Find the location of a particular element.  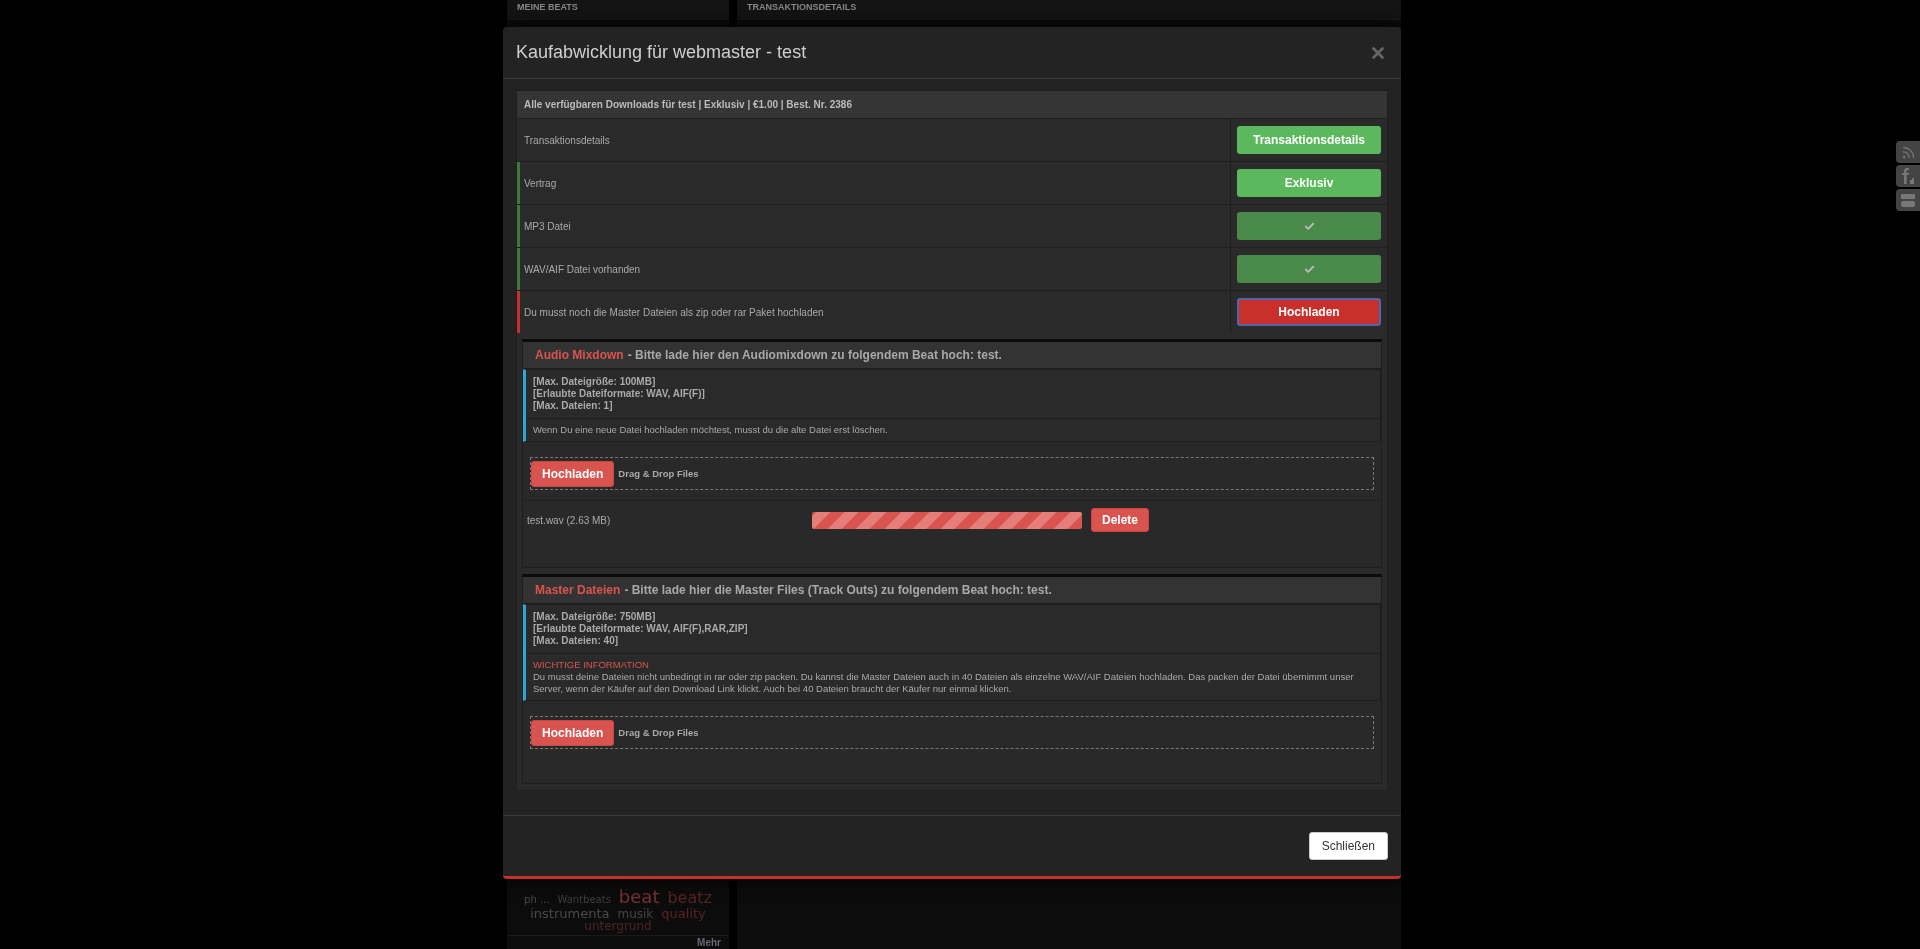

row-label: WAV/AIF Datei vorhanden is located at coordinates (582, 269).